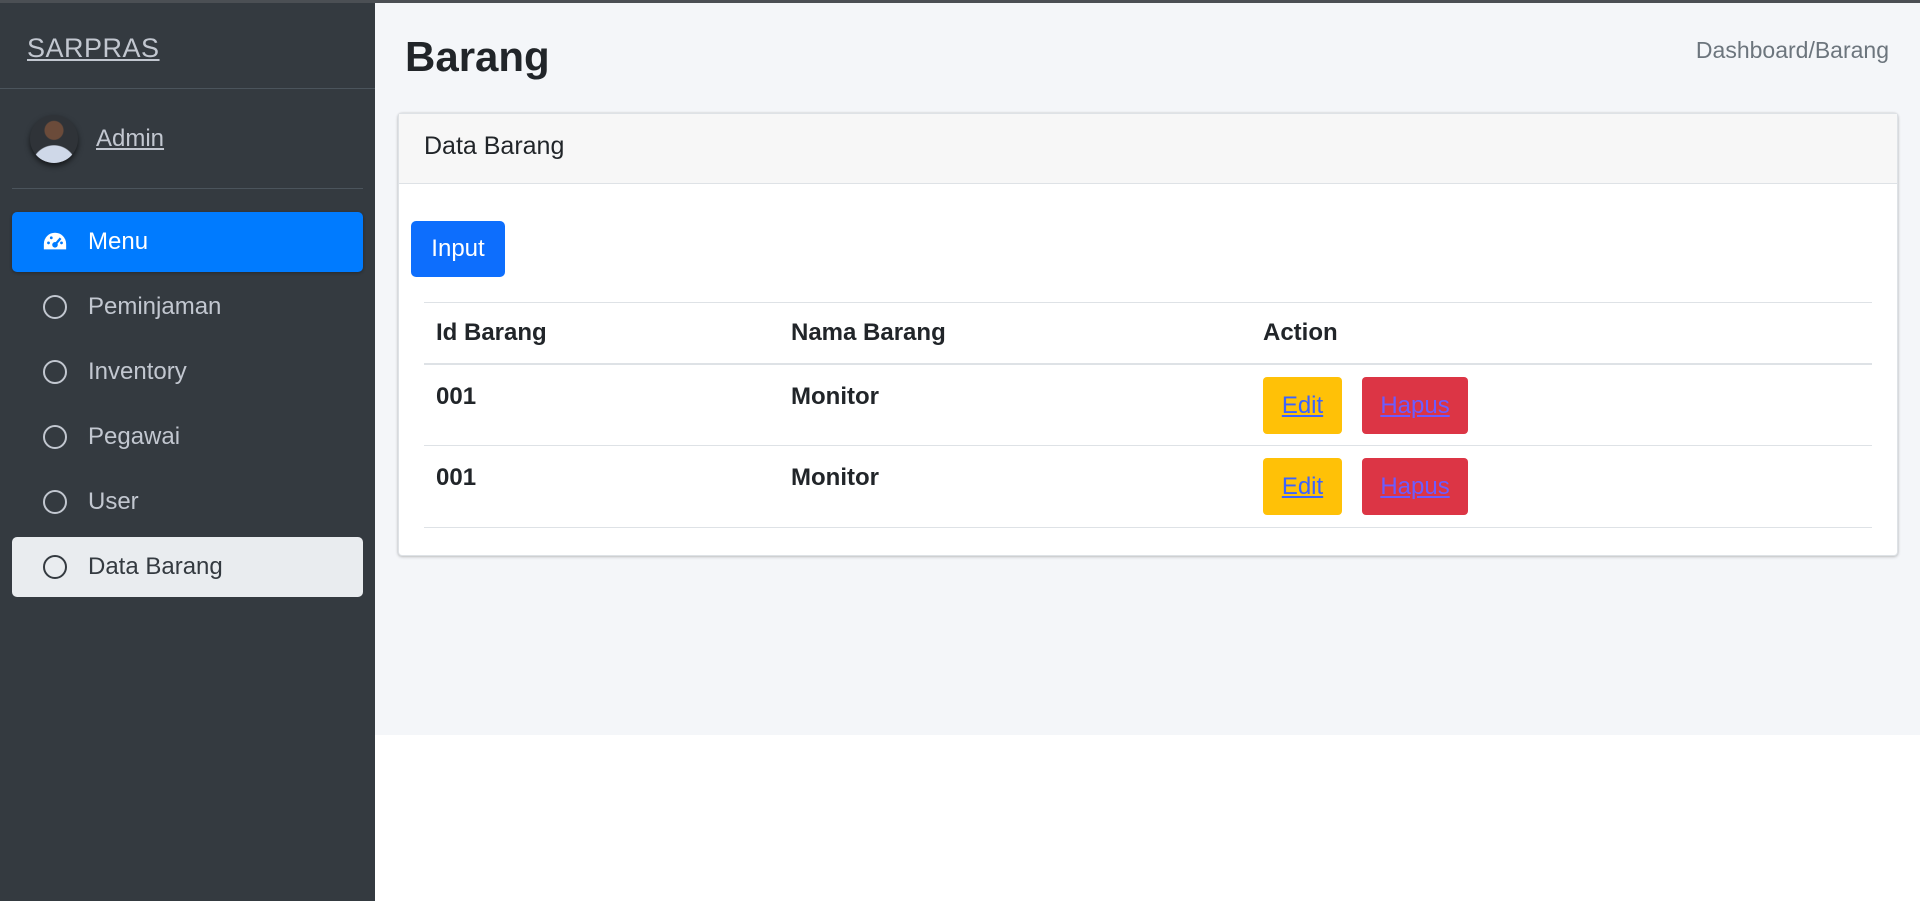 The height and width of the screenshot is (901, 1920). What do you see at coordinates (113, 501) in the screenshot?
I see `sidebar-item-label: User` at bounding box center [113, 501].